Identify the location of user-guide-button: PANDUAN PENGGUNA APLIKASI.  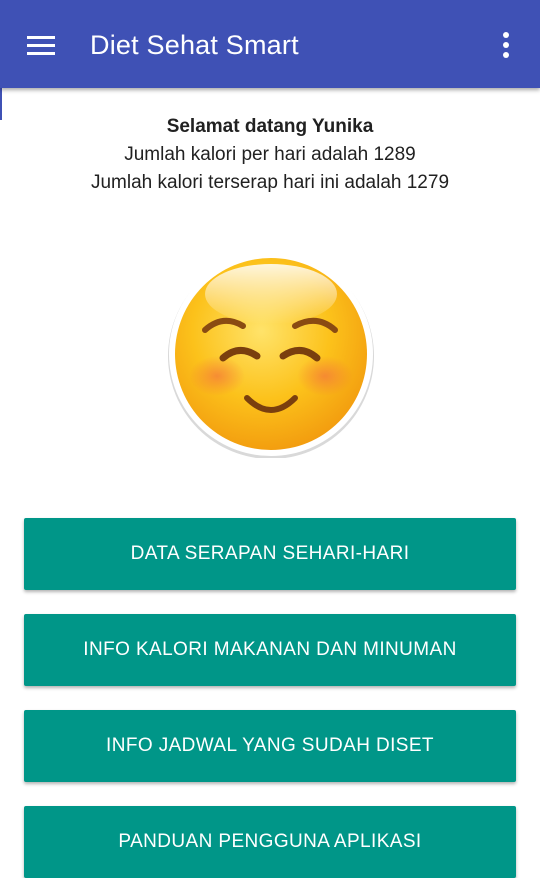
(270, 842).